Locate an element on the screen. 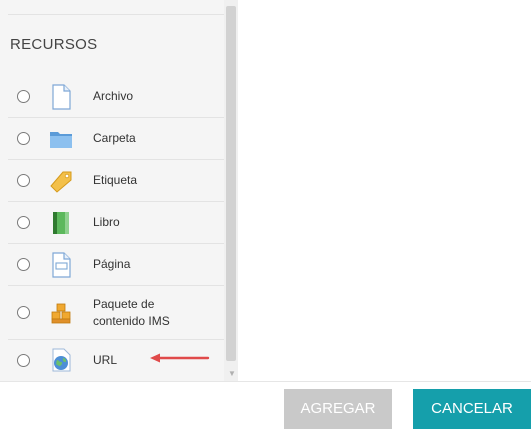  item-label: Carpeta is located at coordinates (114, 138).